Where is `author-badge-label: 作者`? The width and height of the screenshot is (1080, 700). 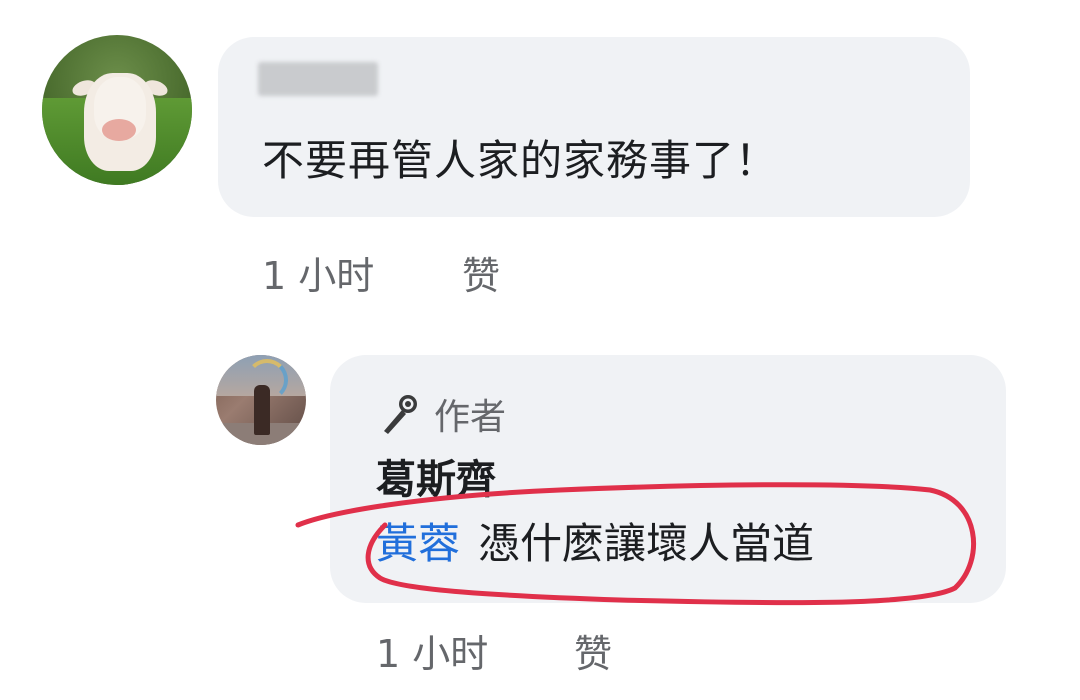 author-badge-label: 作者 is located at coordinates (470, 417).